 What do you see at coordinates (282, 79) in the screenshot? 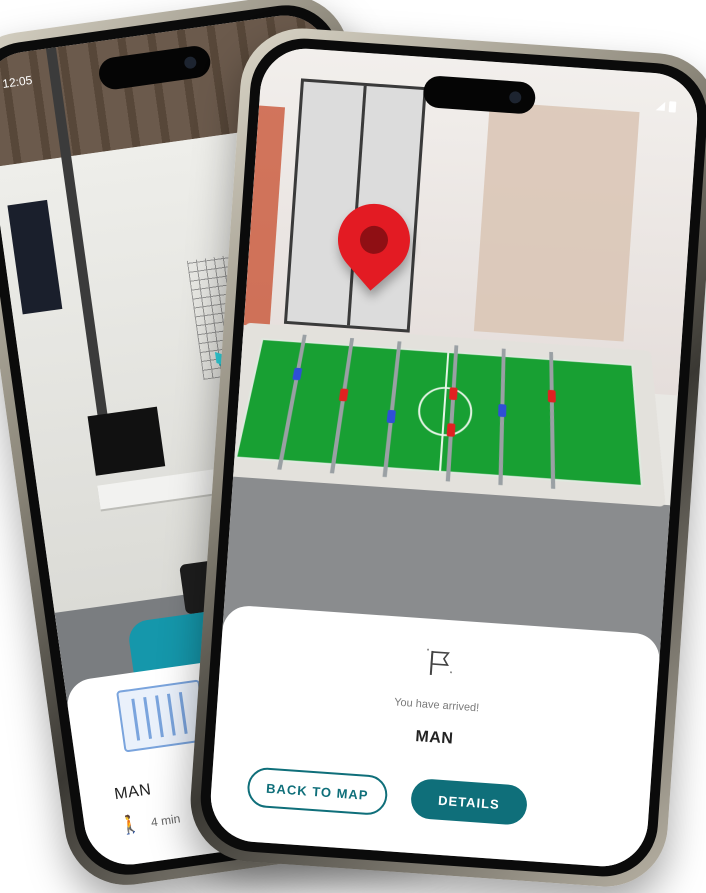
I see `status-spacer` at bounding box center [282, 79].